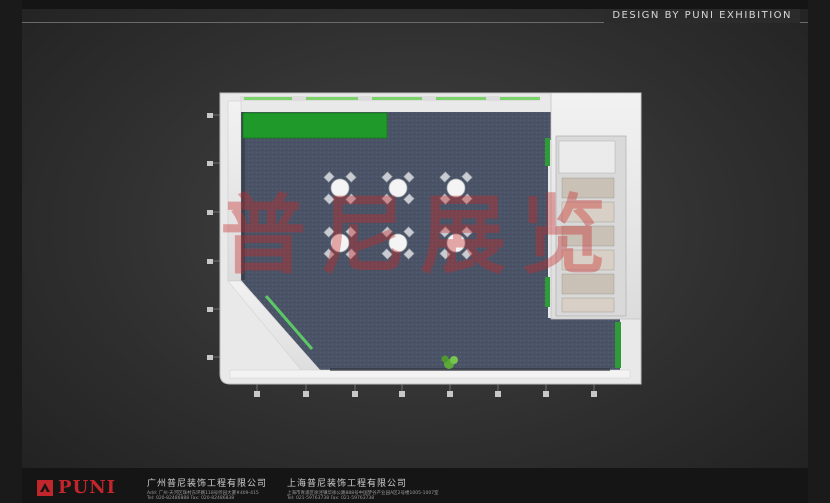  I want to click on bottom-spotlights, so click(425, 394).